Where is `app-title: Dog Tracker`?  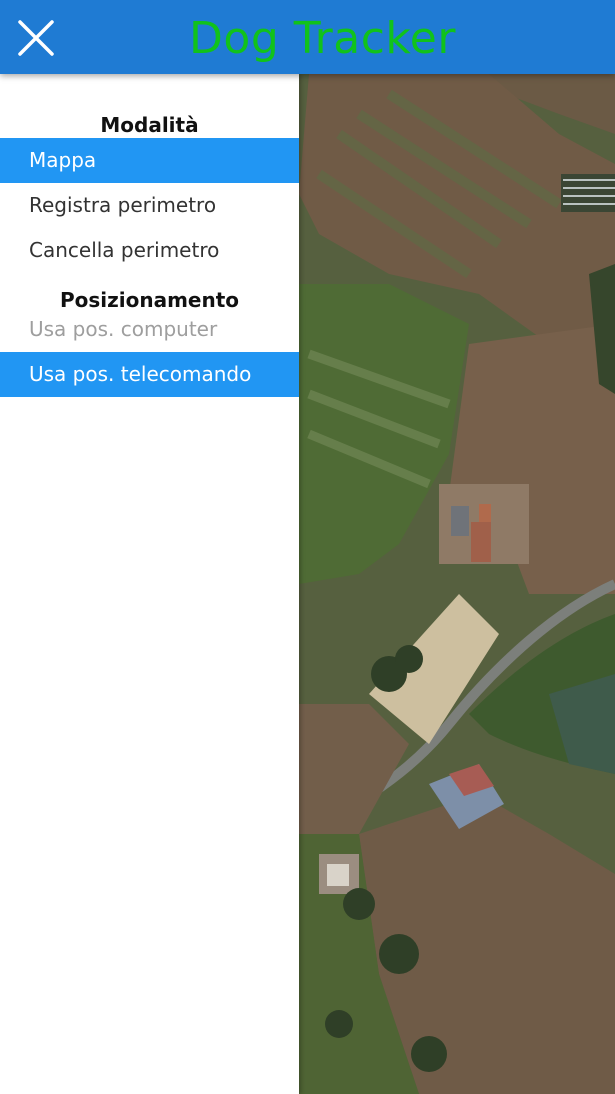
app-title: Dog Tracker is located at coordinates (322, 38).